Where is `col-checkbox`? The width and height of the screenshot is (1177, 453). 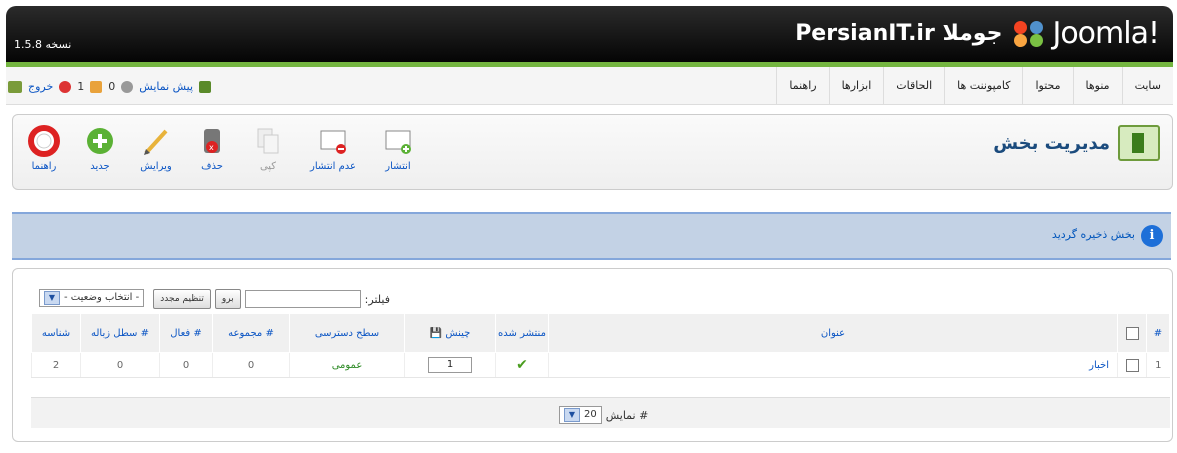 col-checkbox is located at coordinates (1132, 333).